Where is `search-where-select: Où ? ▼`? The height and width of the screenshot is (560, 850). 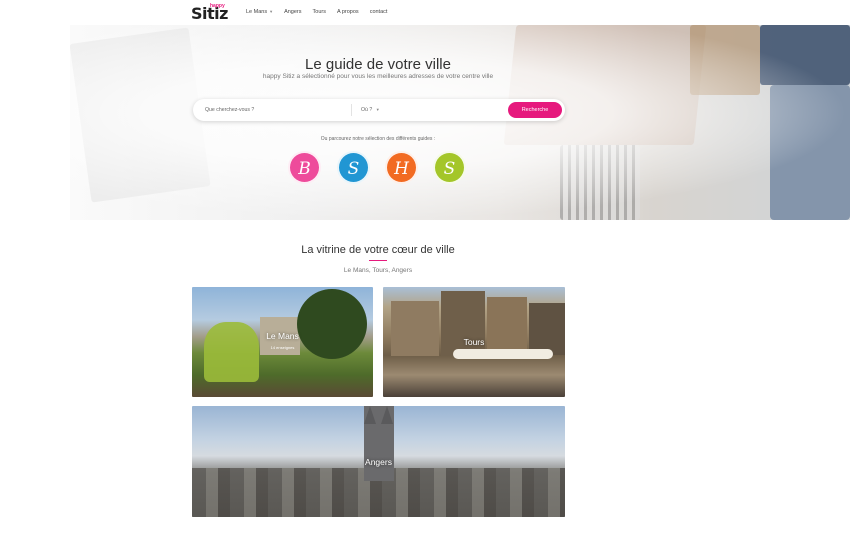
search-where-select: Où ? ▼ is located at coordinates (370, 110).